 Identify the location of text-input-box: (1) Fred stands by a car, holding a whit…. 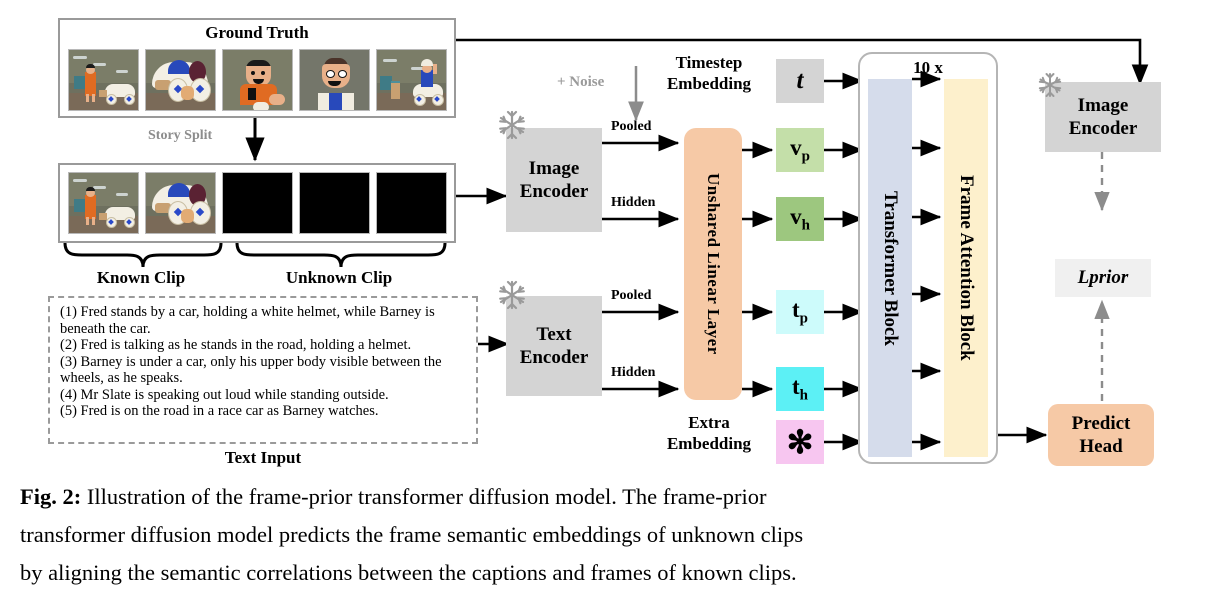
(263, 370).